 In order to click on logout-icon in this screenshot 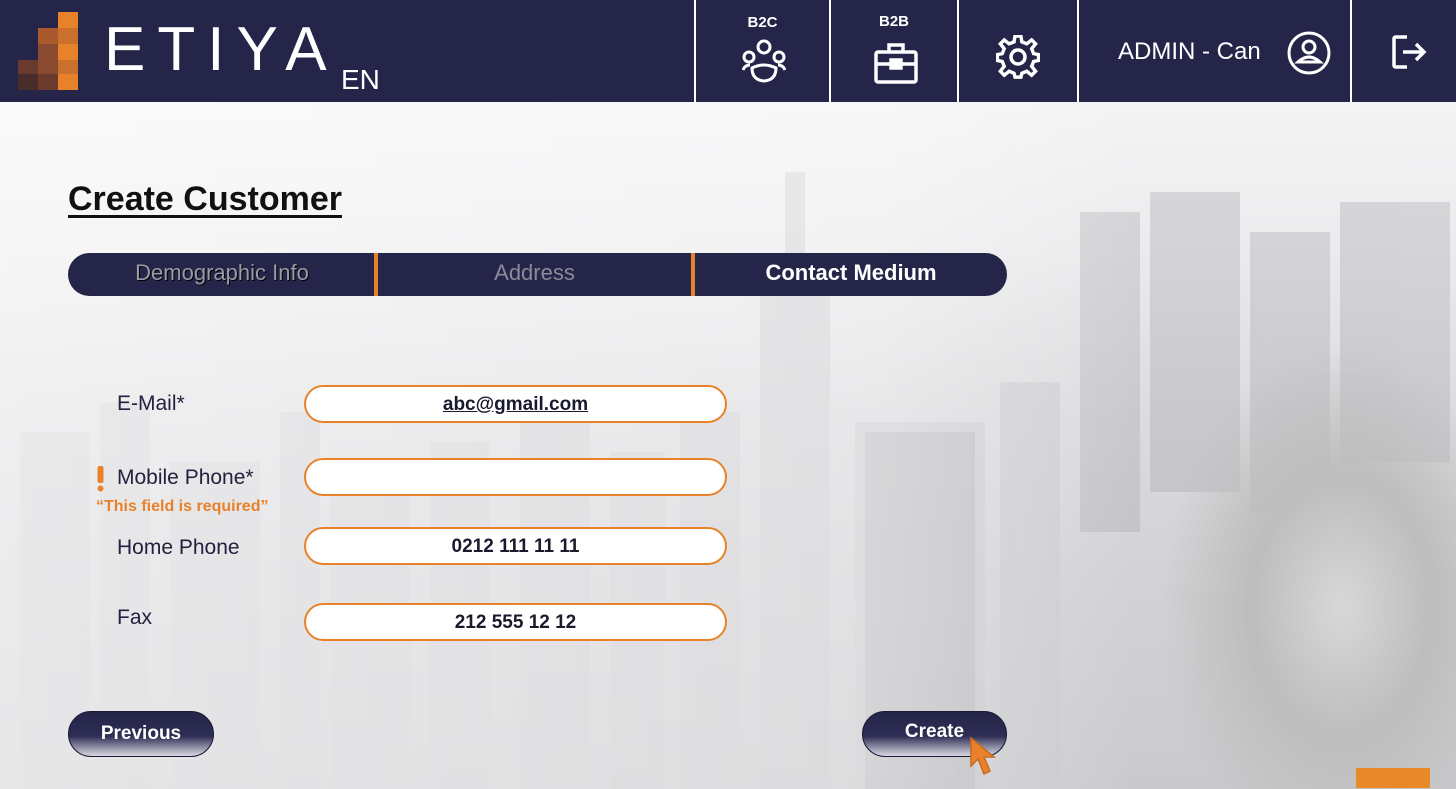, I will do `click(1409, 52)`.